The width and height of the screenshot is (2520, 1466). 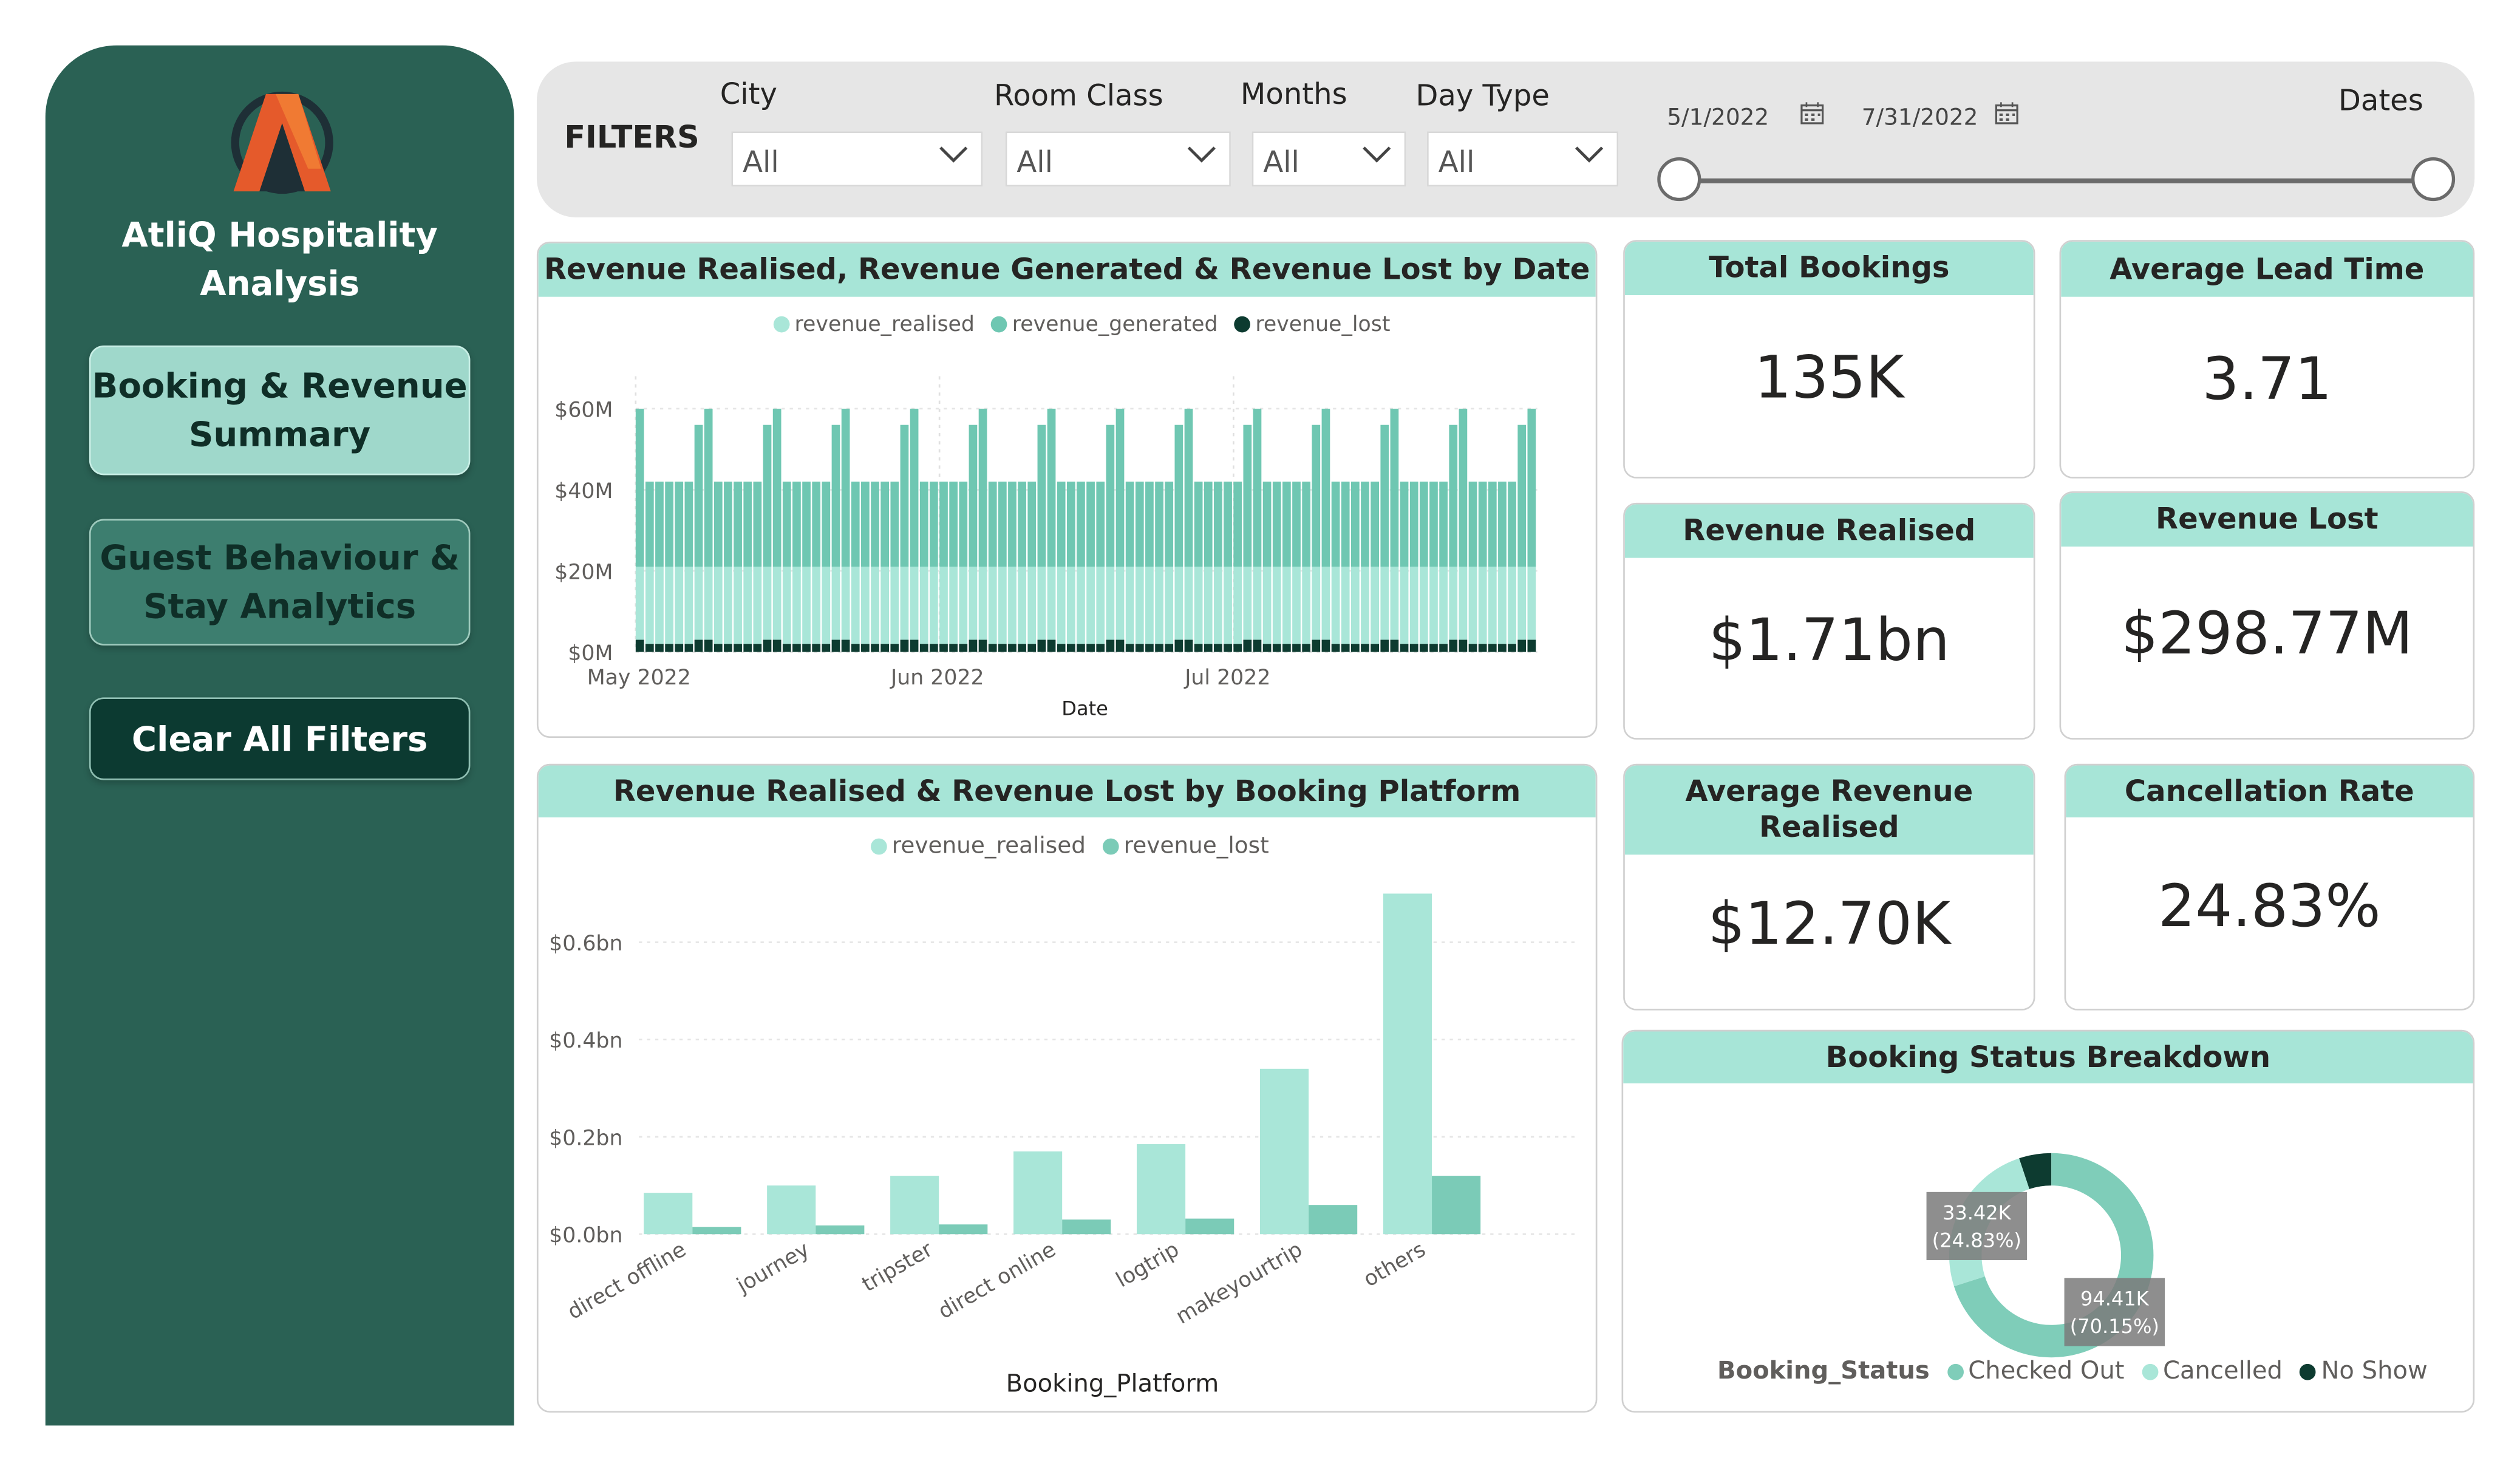 What do you see at coordinates (280, 738) in the screenshot?
I see `clear-all-filters-button: Clear All Filters` at bounding box center [280, 738].